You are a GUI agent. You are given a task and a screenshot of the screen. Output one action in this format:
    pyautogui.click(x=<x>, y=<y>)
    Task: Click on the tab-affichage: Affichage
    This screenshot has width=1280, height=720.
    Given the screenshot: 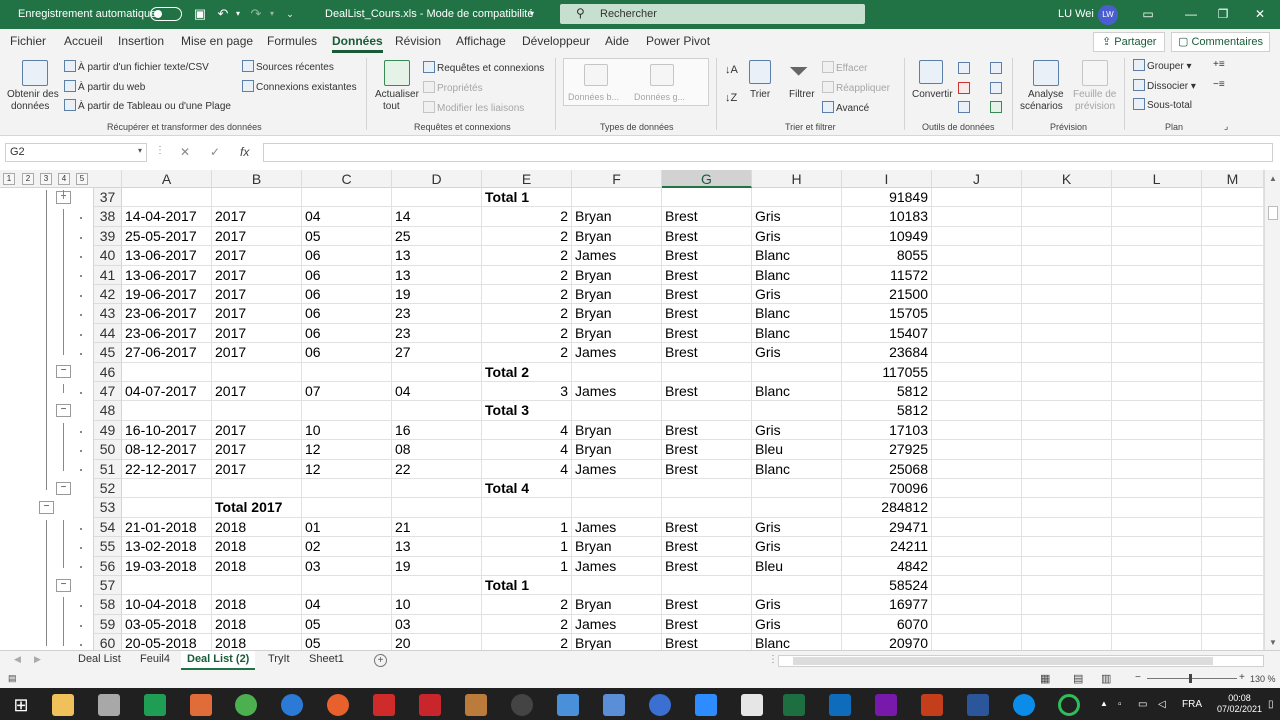 What is the action you would take?
    pyautogui.click(x=481, y=41)
    